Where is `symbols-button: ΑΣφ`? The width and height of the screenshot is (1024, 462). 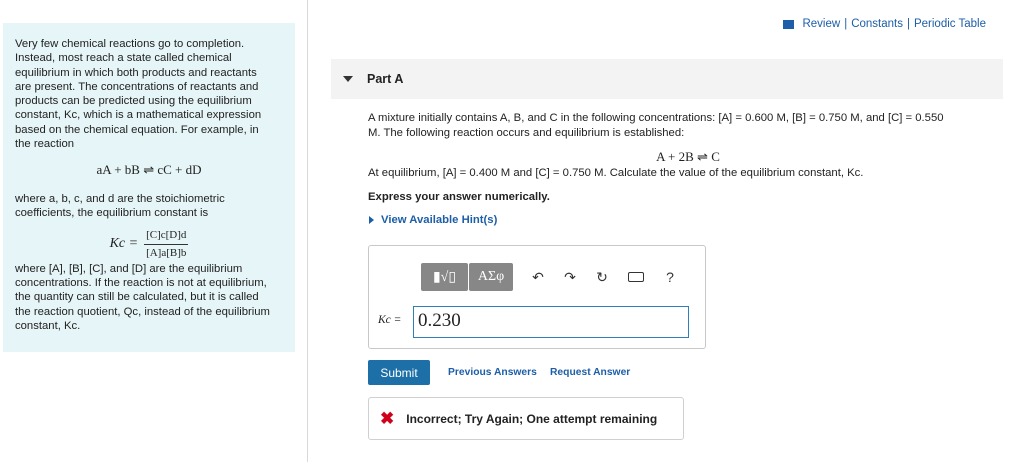
symbols-button: ΑΣφ is located at coordinates (491, 277).